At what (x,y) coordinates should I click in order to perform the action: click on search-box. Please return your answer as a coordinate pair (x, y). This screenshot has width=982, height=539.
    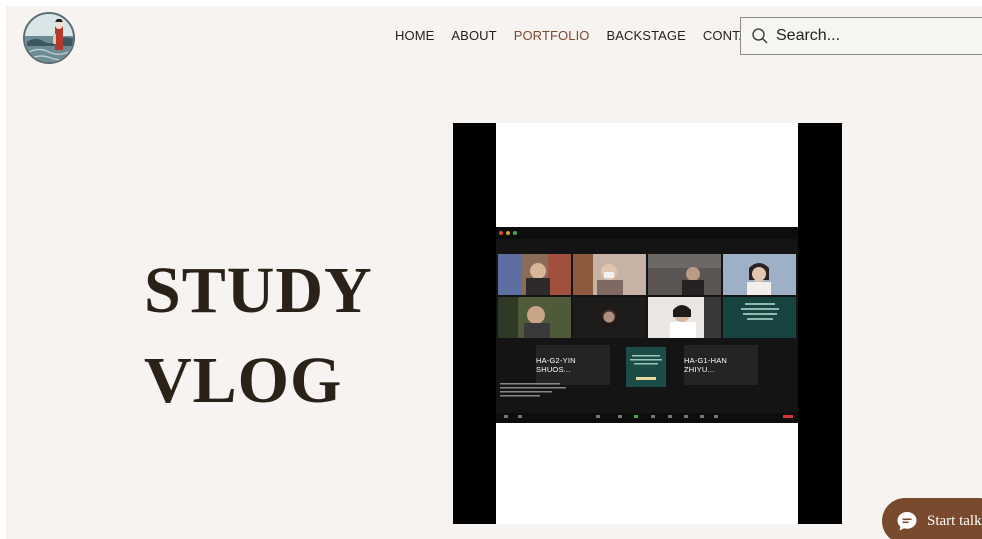
    Looking at the image, I should click on (861, 36).